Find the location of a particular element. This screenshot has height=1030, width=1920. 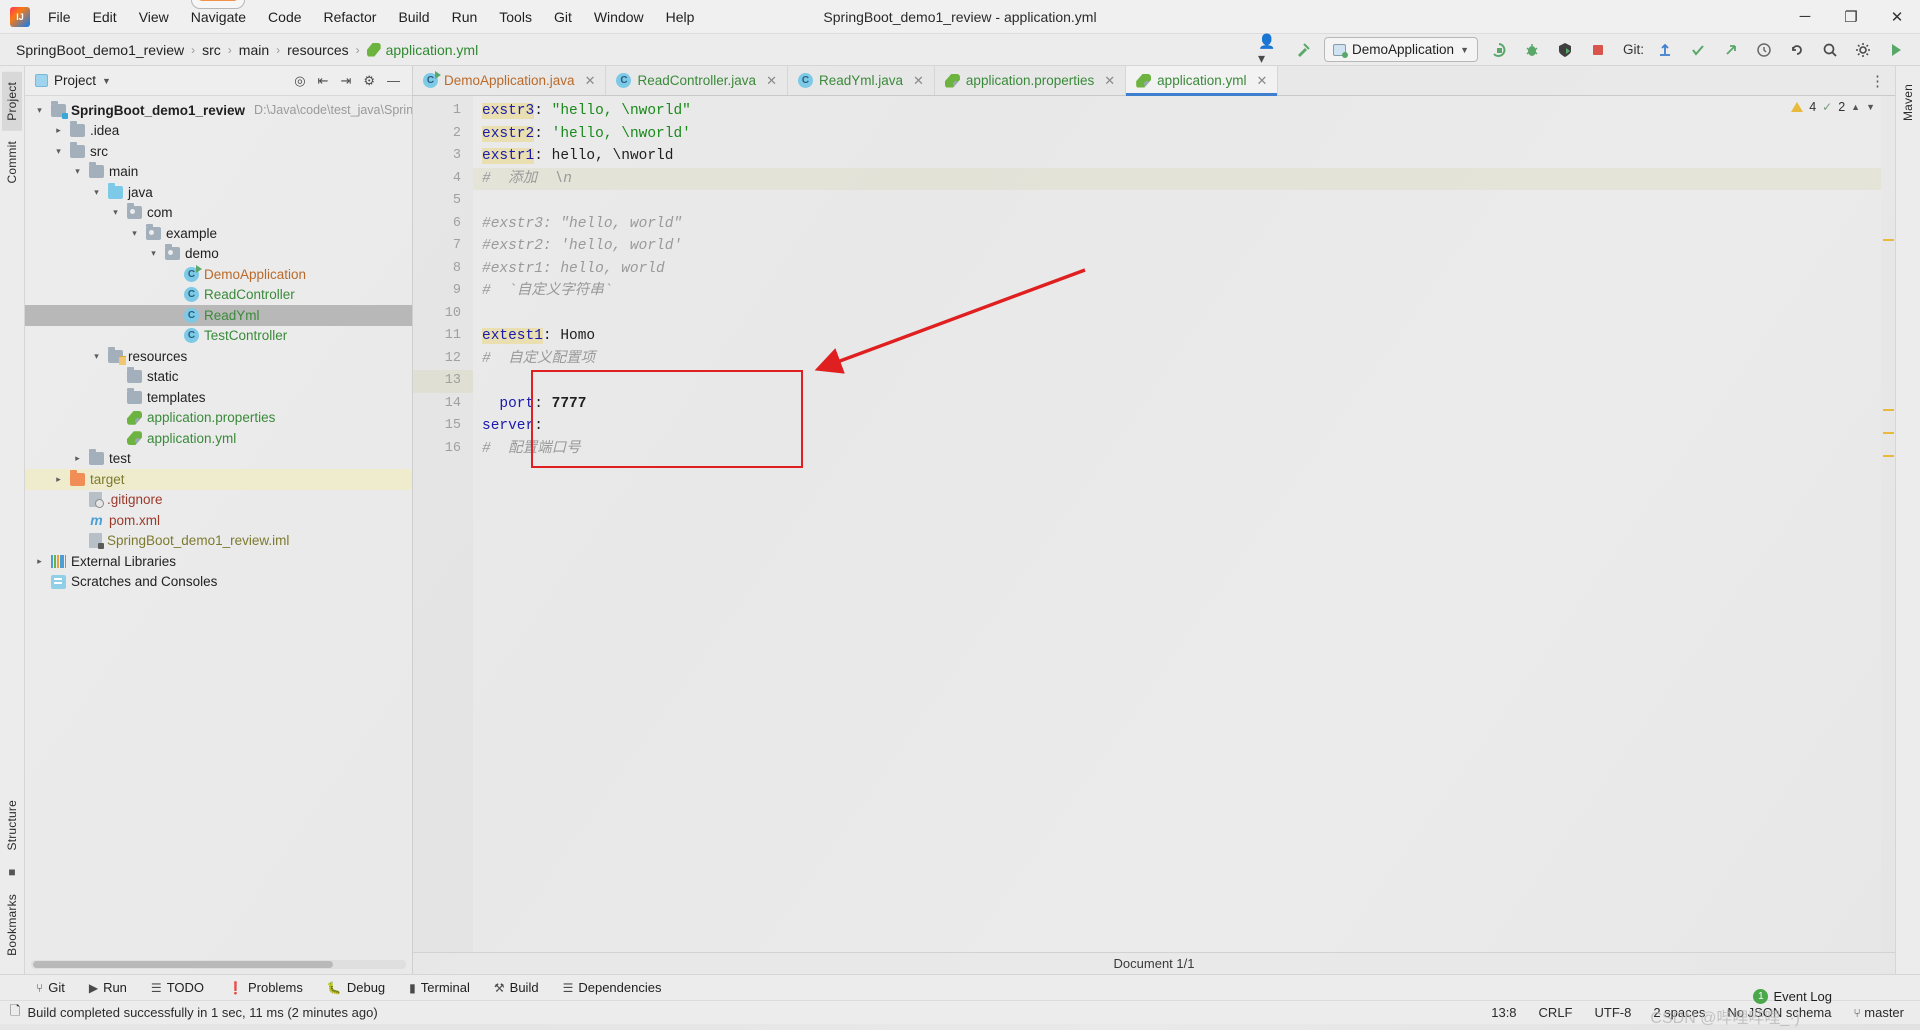

stop-icon is located at coordinates (1598, 50).